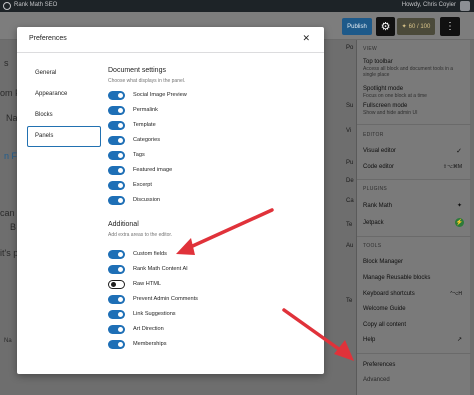  Describe the element at coordinates (369, 340) in the screenshot. I see `menu-item-label: Help` at that location.